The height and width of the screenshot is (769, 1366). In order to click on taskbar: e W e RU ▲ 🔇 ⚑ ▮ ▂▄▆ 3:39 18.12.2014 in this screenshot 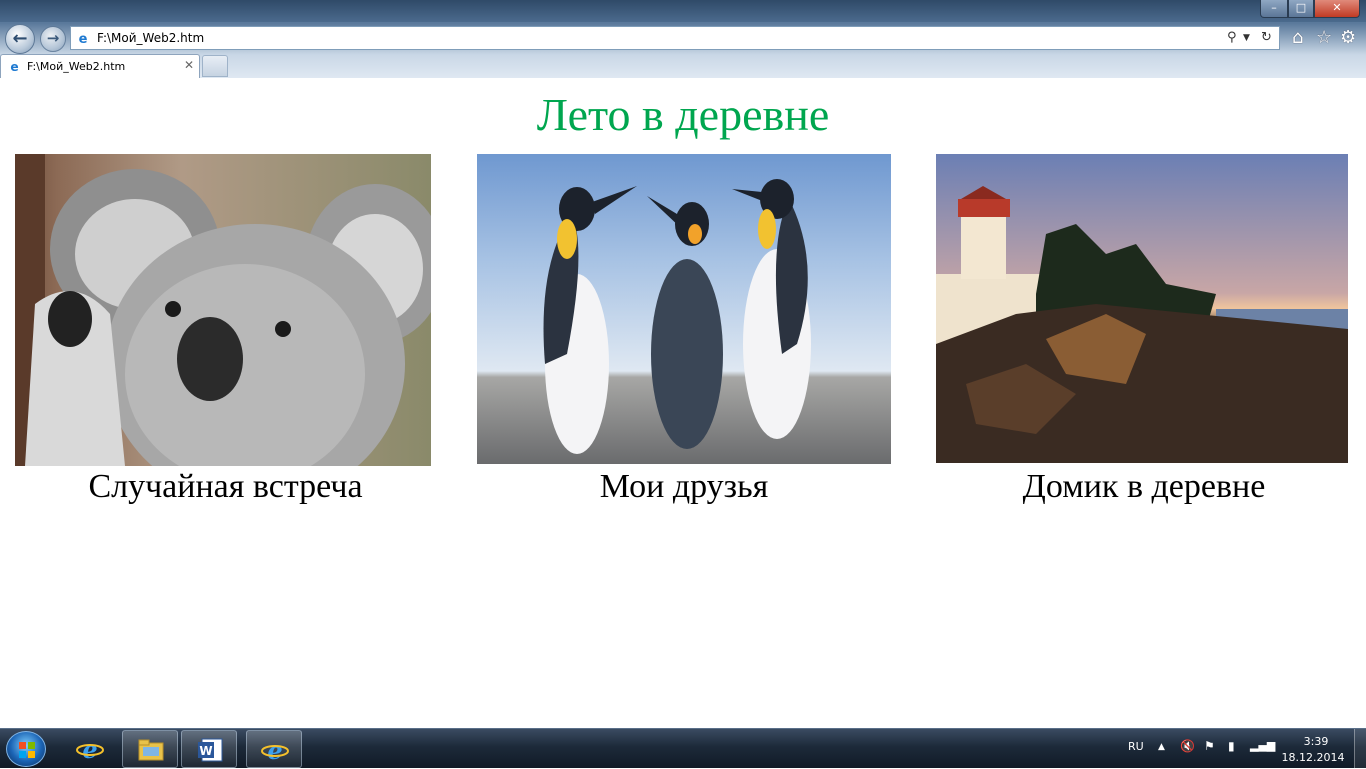, I will do `click(683, 748)`.